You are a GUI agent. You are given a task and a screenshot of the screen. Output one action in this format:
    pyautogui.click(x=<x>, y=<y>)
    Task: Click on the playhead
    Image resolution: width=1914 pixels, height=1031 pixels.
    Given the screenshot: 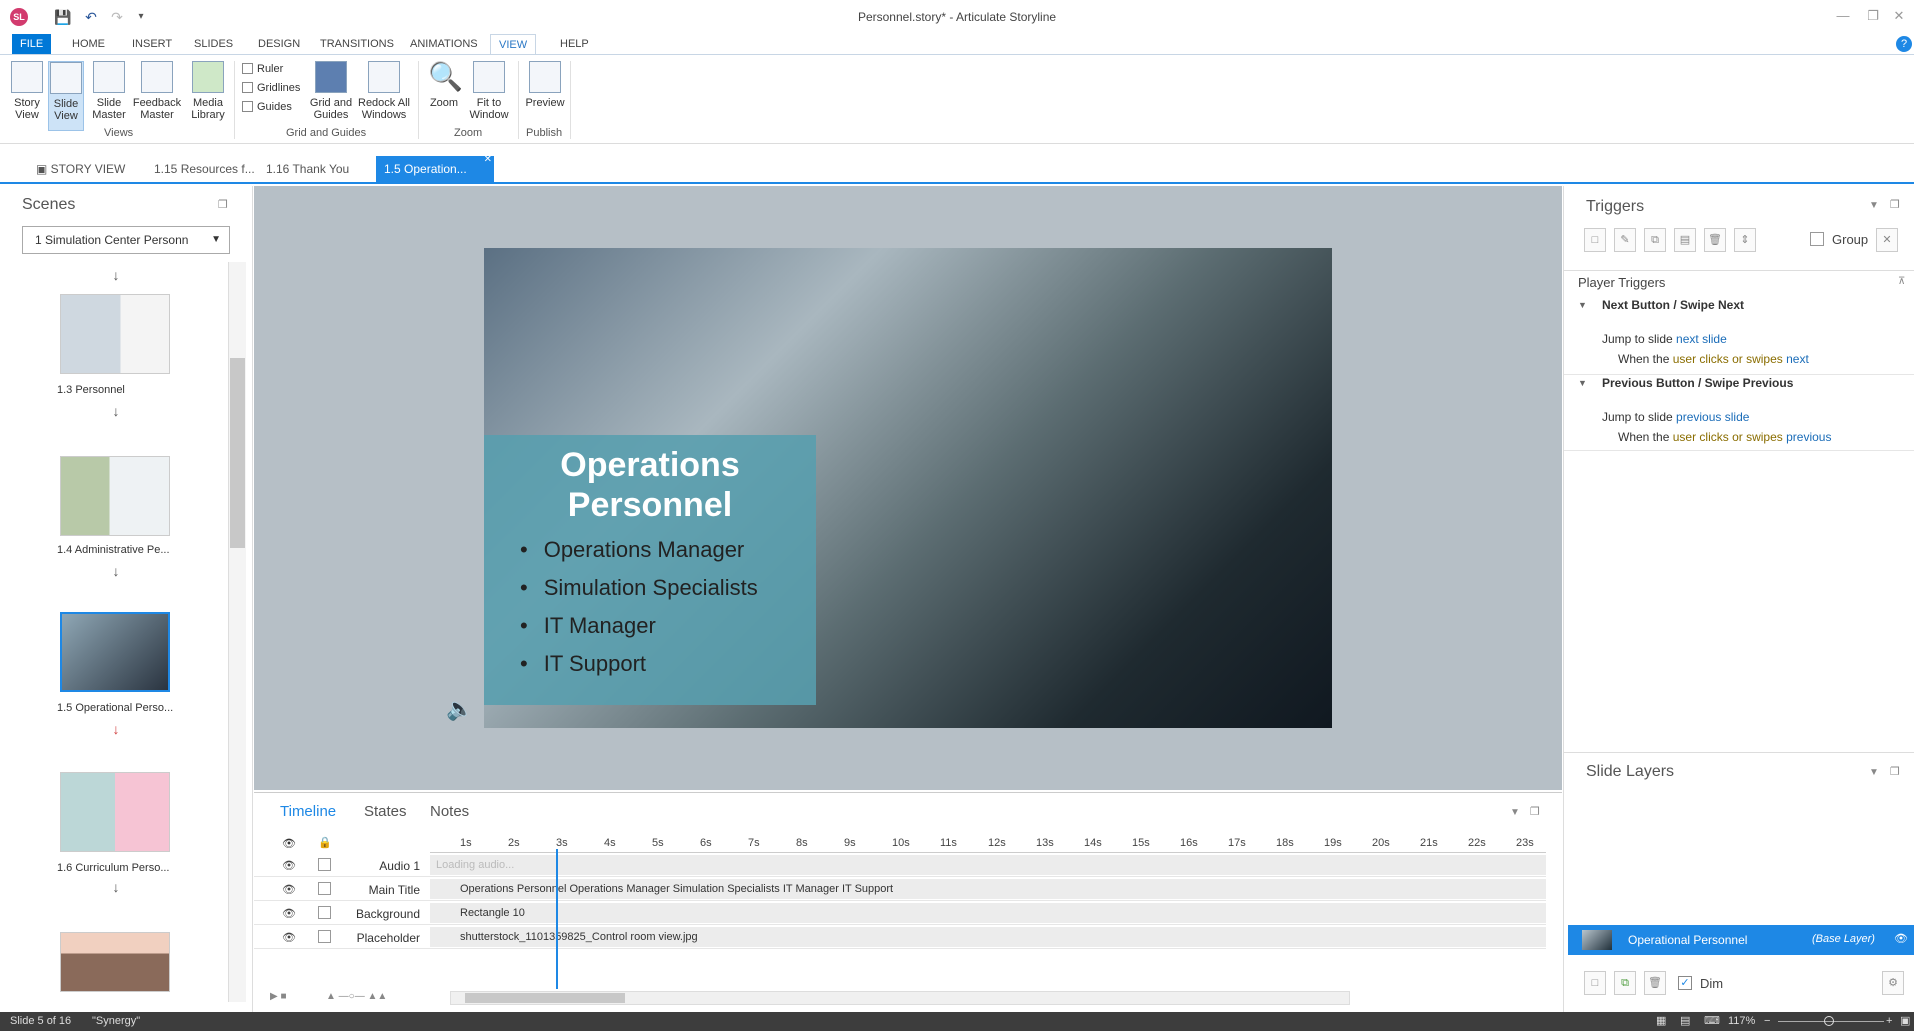 What is the action you would take?
    pyautogui.click(x=557, y=919)
    